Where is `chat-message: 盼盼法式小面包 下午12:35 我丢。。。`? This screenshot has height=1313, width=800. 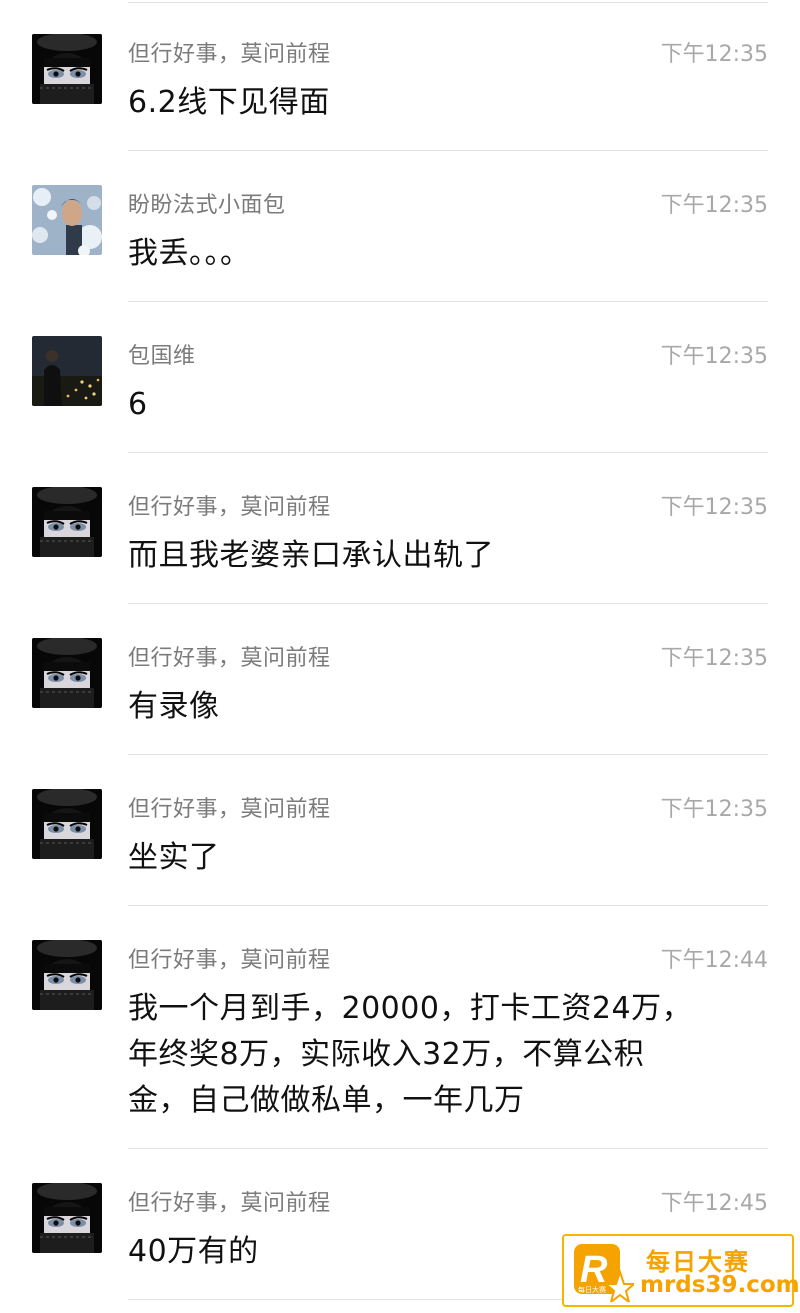 chat-message: 盼盼法式小面包 下午12:35 我丢。。。 is located at coordinates (400, 226).